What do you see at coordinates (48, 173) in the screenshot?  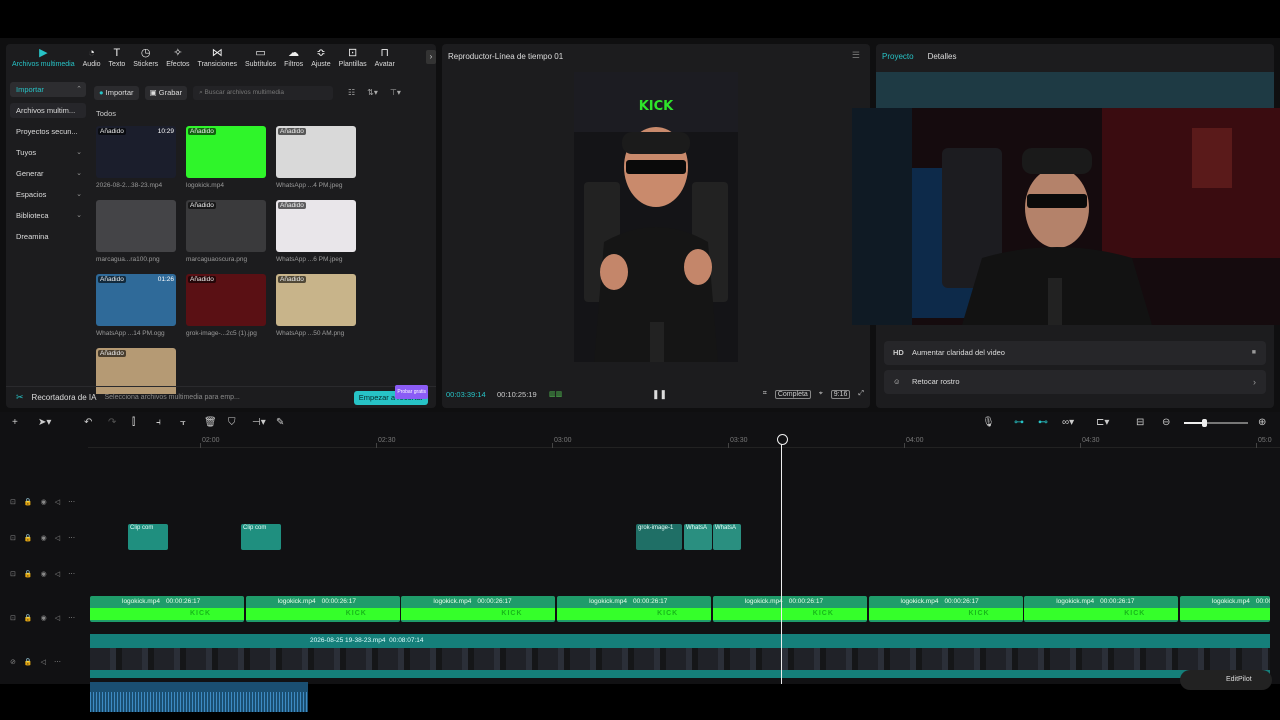 I see `sidebar-item: Generar ⌄` at bounding box center [48, 173].